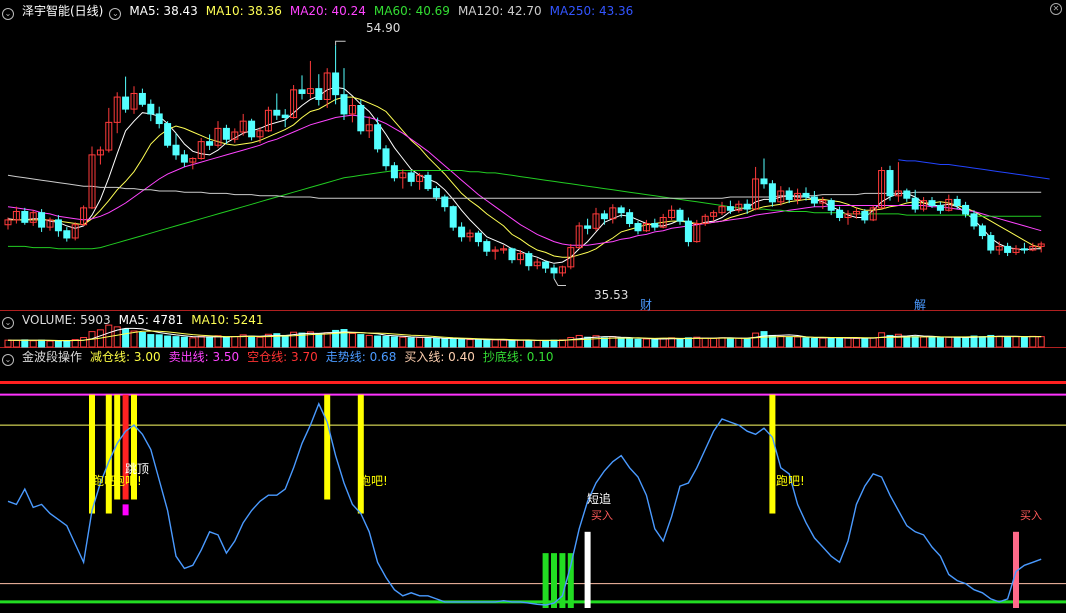 The height and width of the screenshot is (613, 1066). What do you see at coordinates (518, 357) in the screenshot?
I see `level-chaodi: 抄底线: 0.10` at bounding box center [518, 357].